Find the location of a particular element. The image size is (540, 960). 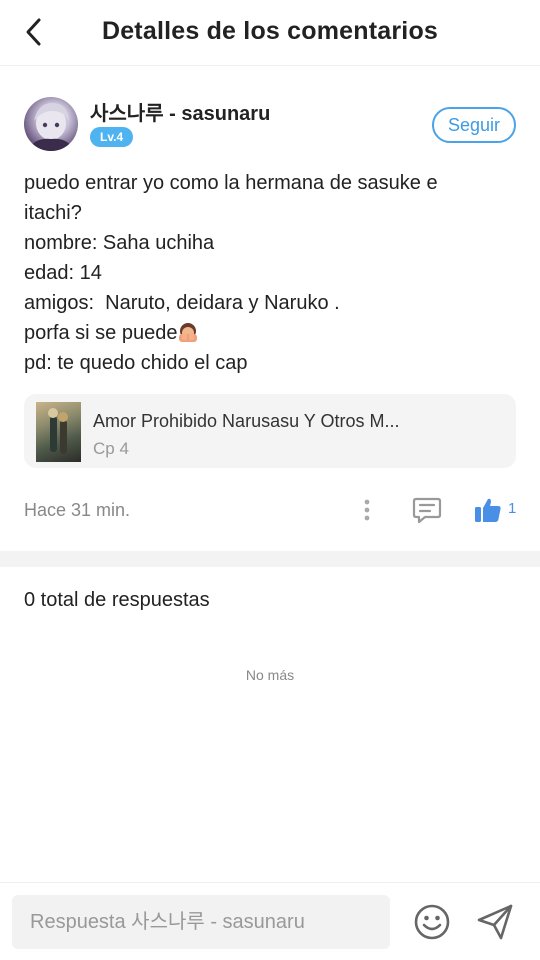

reply-button is located at coordinates (427, 510).